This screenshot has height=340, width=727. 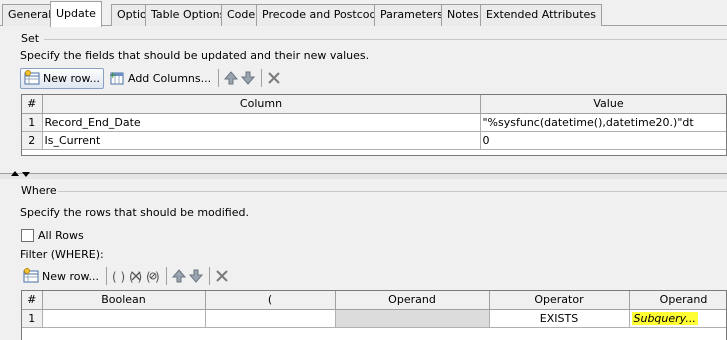 What do you see at coordinates (603, 104) in the screenshot?
I see `value-column-header: Value` at bounding box center [603, 104].